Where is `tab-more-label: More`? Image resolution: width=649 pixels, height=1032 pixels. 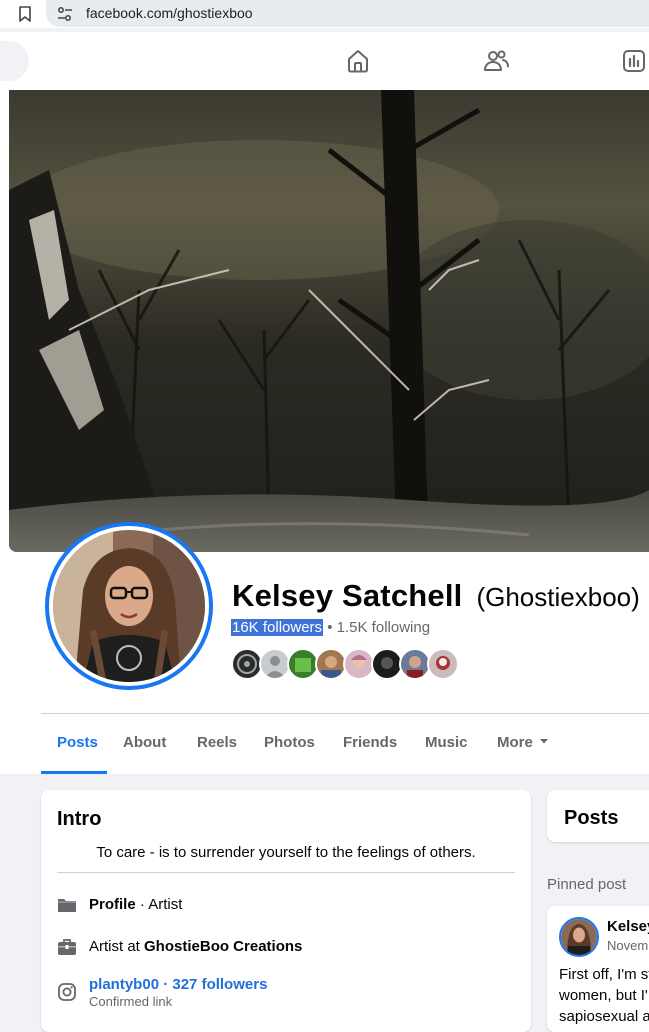
tab-more-label: More is located at coordinates (515, 742).